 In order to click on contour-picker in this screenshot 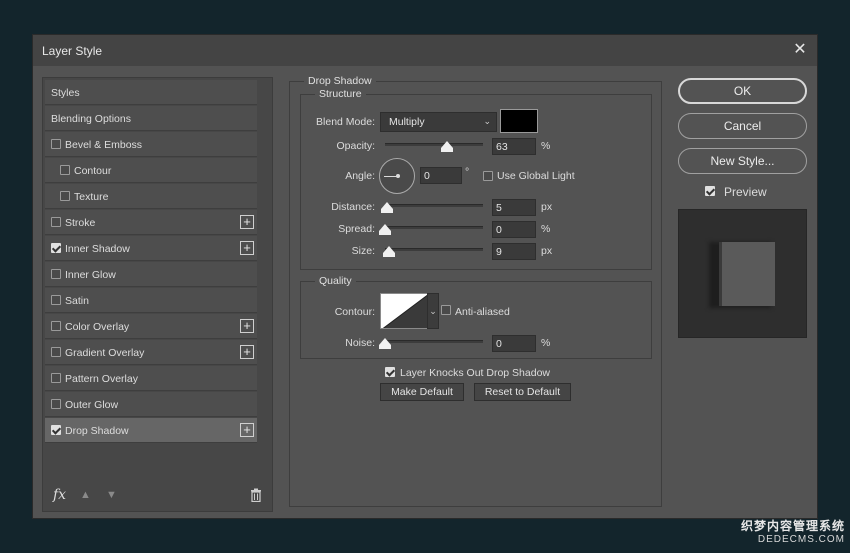, I will do `click(404, 311)`.